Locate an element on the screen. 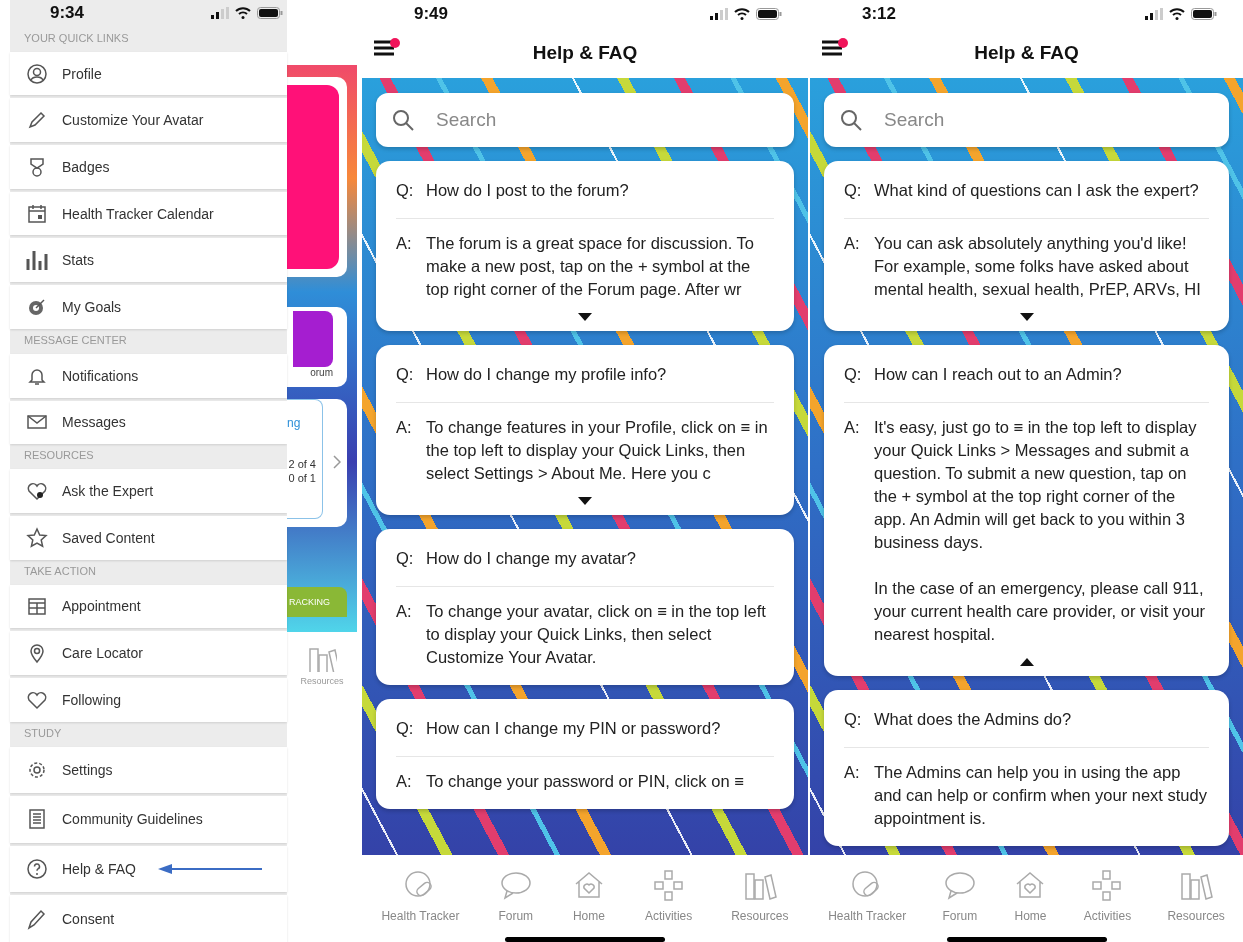  progress-text: 2 of 4 is located at coordinates (302, 464).